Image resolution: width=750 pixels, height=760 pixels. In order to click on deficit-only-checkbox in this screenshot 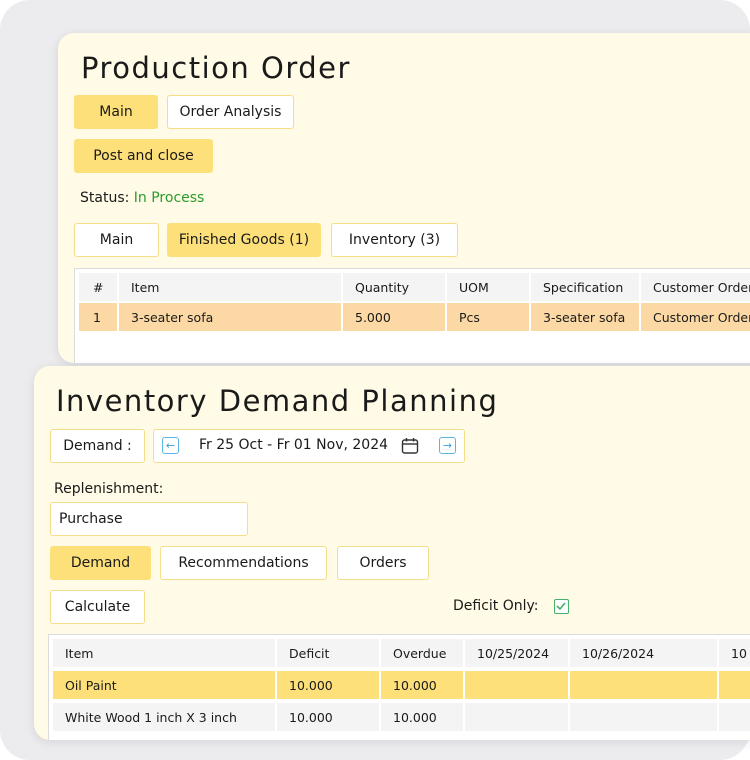, I will do `click(561, 606)`.